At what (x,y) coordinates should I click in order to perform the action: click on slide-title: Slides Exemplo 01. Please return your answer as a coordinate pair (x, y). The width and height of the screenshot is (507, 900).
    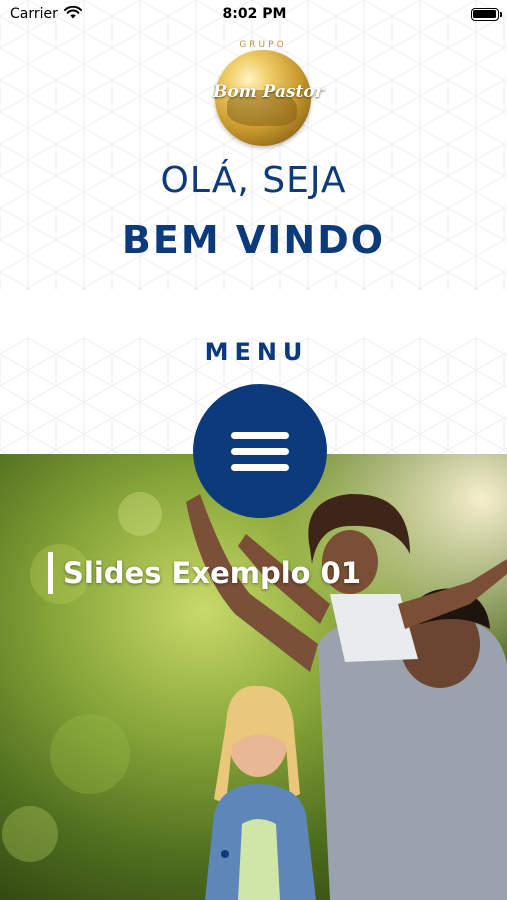
    Looking at the image, I should click on (212, 573).